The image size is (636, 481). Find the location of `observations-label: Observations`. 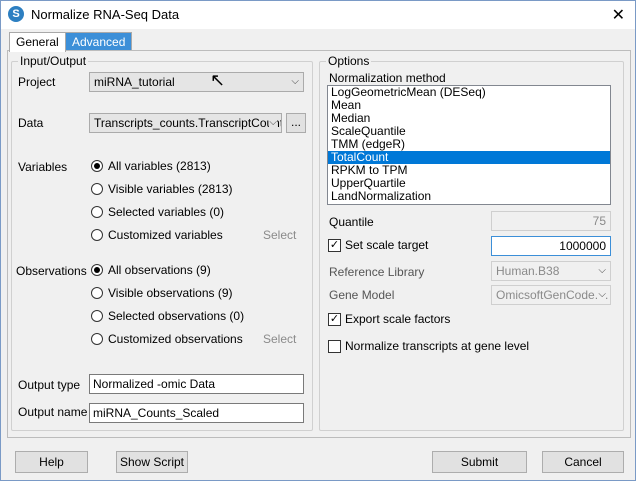

observations-label: Observations is located at coordinates (51, 271).